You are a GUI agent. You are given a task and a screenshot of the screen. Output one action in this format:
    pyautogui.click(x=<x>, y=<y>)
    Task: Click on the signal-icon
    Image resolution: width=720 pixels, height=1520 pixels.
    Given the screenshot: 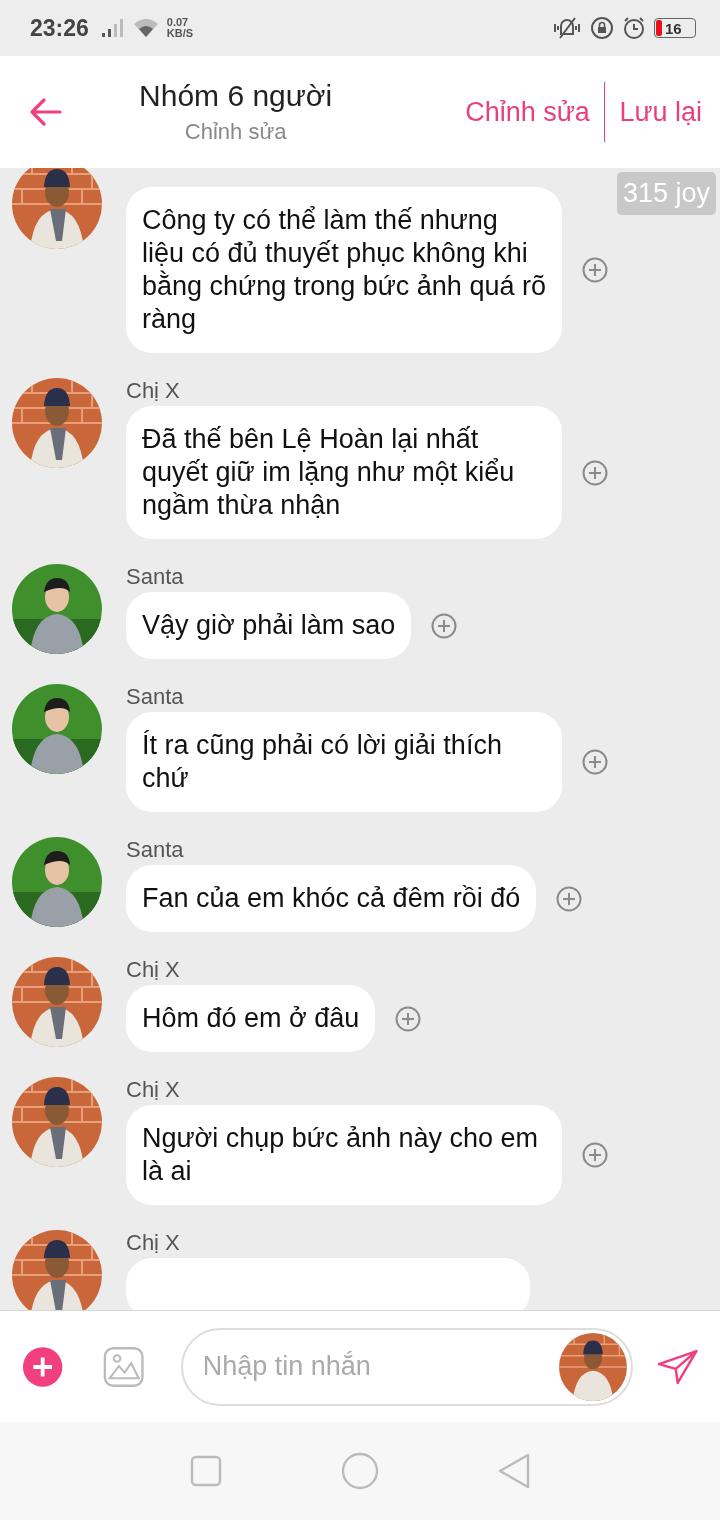 What is the action you would take?
    pyautogui.click(x=112, y=28)
    